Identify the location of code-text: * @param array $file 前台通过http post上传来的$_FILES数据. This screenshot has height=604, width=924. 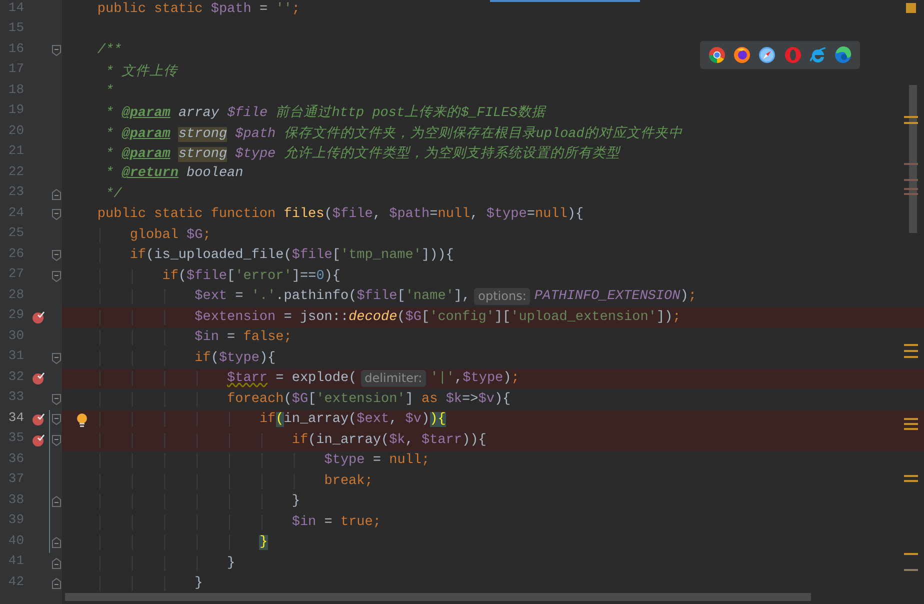
(326, 113).